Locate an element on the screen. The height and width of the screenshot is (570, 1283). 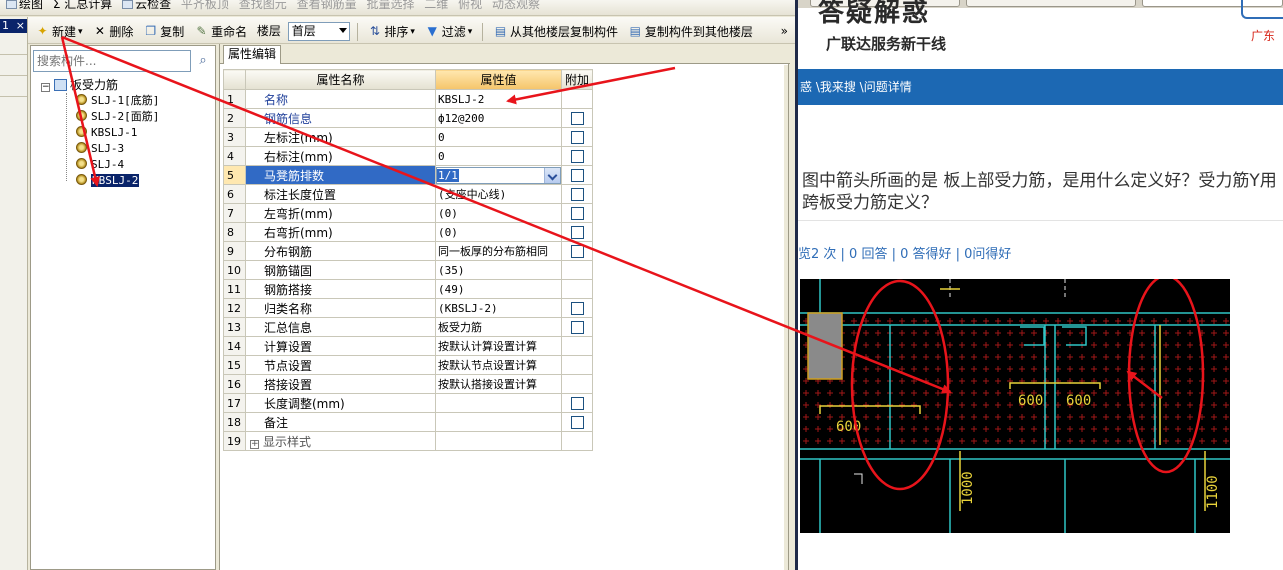
tree-root-node: − 板受力筋 is located at coordinates (79, 85).